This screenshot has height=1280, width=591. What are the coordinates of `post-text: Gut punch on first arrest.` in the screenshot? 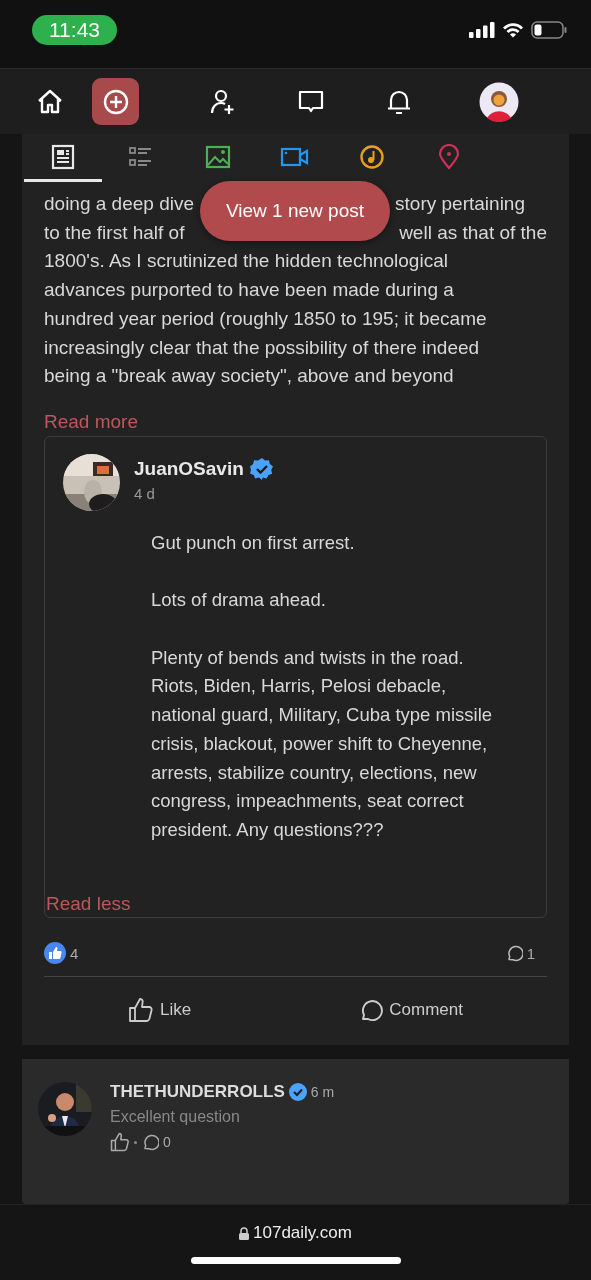 It's located at (253, 542).